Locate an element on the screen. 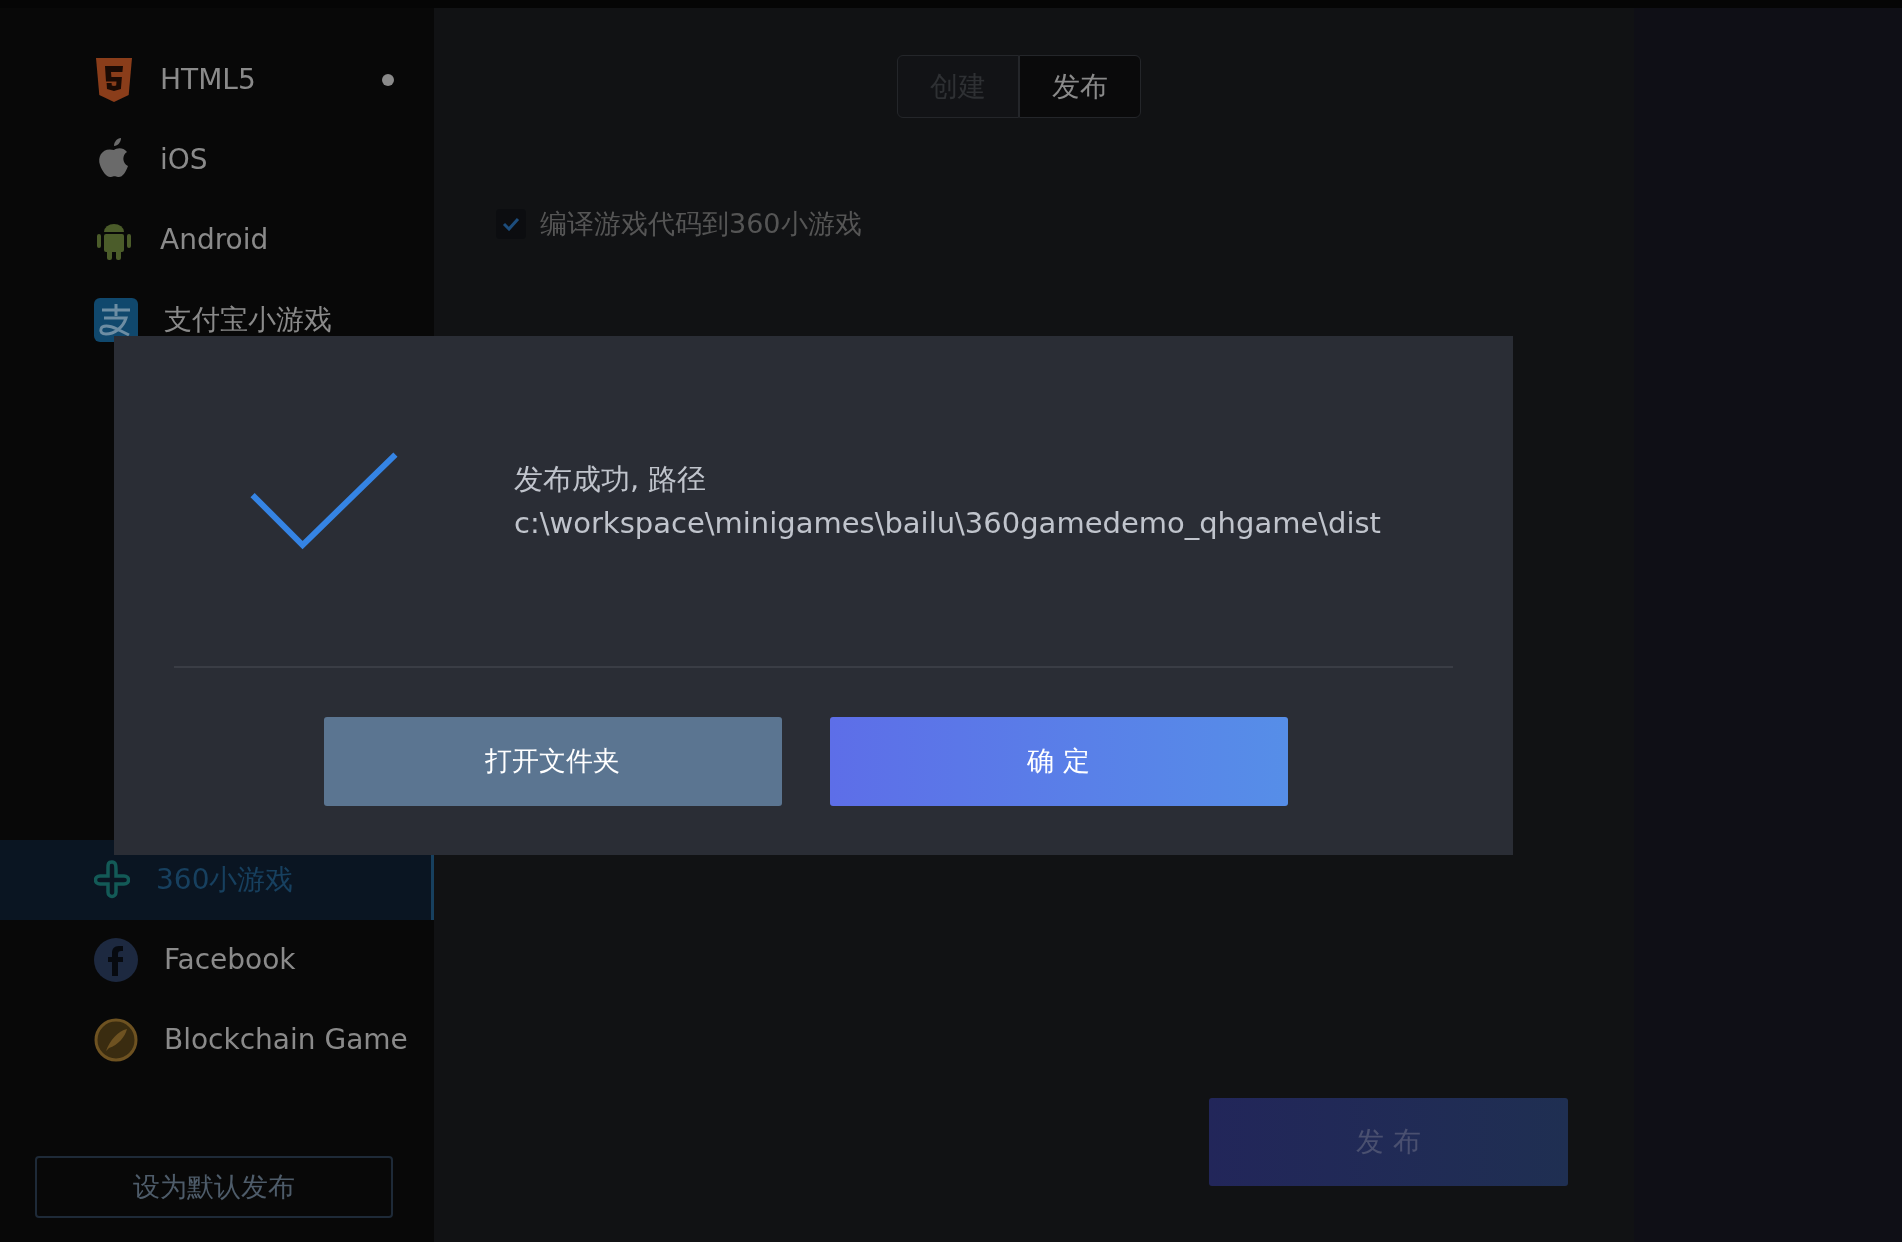 Image resolution: width=1902 pixels, height=1242 pixels. set-default-button: 设为默认发布 is located at coordinates (214, 1187).